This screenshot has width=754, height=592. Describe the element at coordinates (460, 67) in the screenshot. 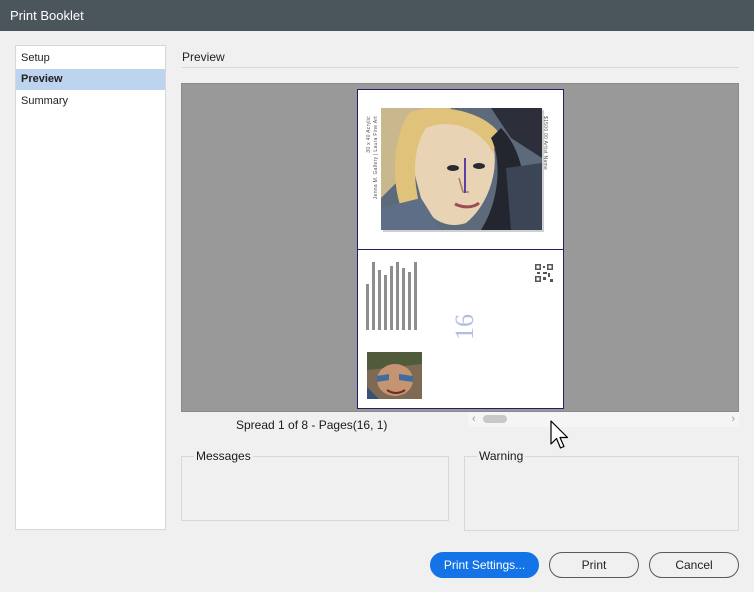

I see `section-divider` at that location.